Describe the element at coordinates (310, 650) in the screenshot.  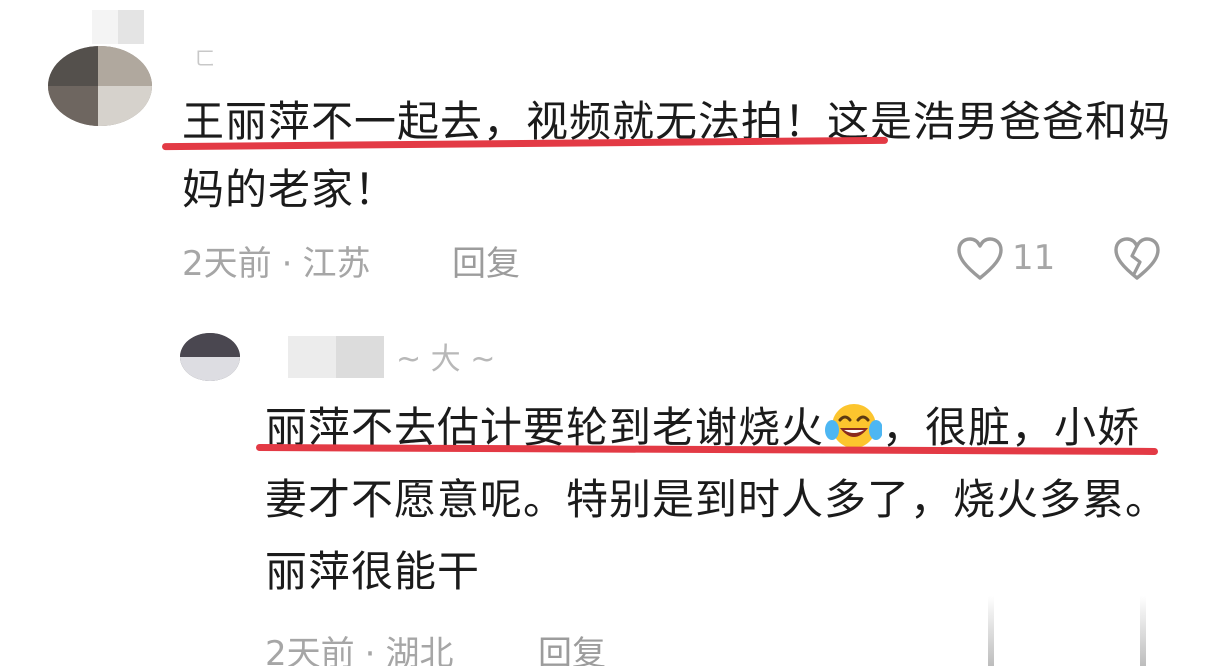
I see `reply-time: 2天前` at that location.